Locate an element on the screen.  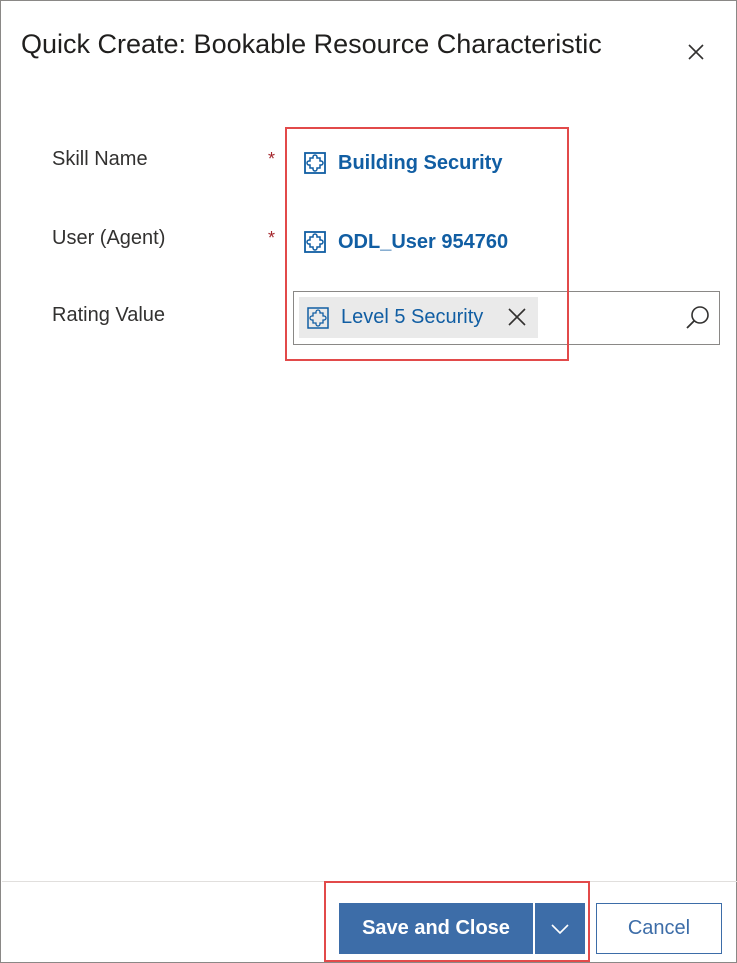
user-agent-label: User (Agent) is located at coordinates (109, 238).